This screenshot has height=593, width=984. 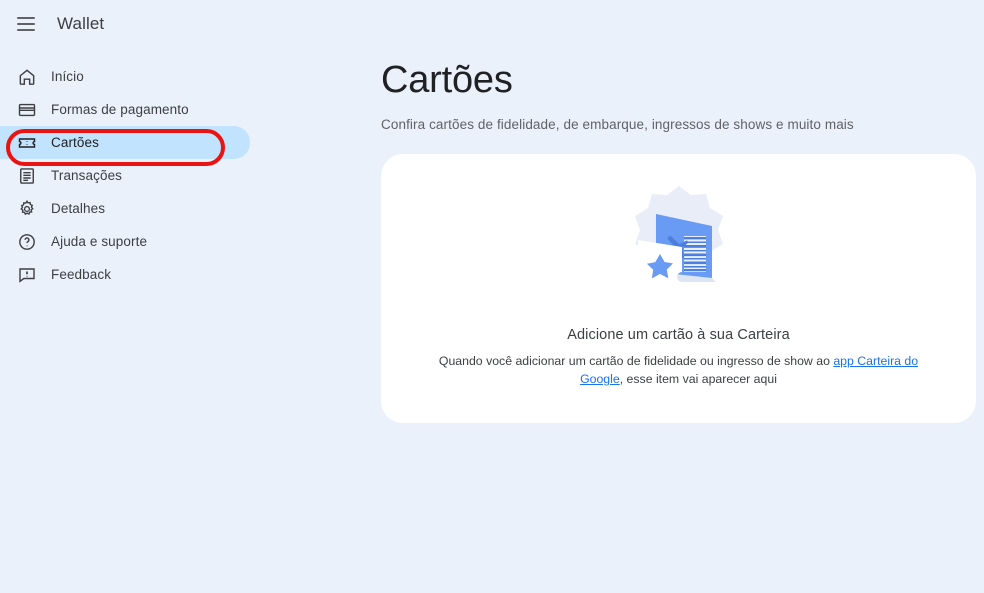 I want to click on gear-icon, so click(x=27, y=209).